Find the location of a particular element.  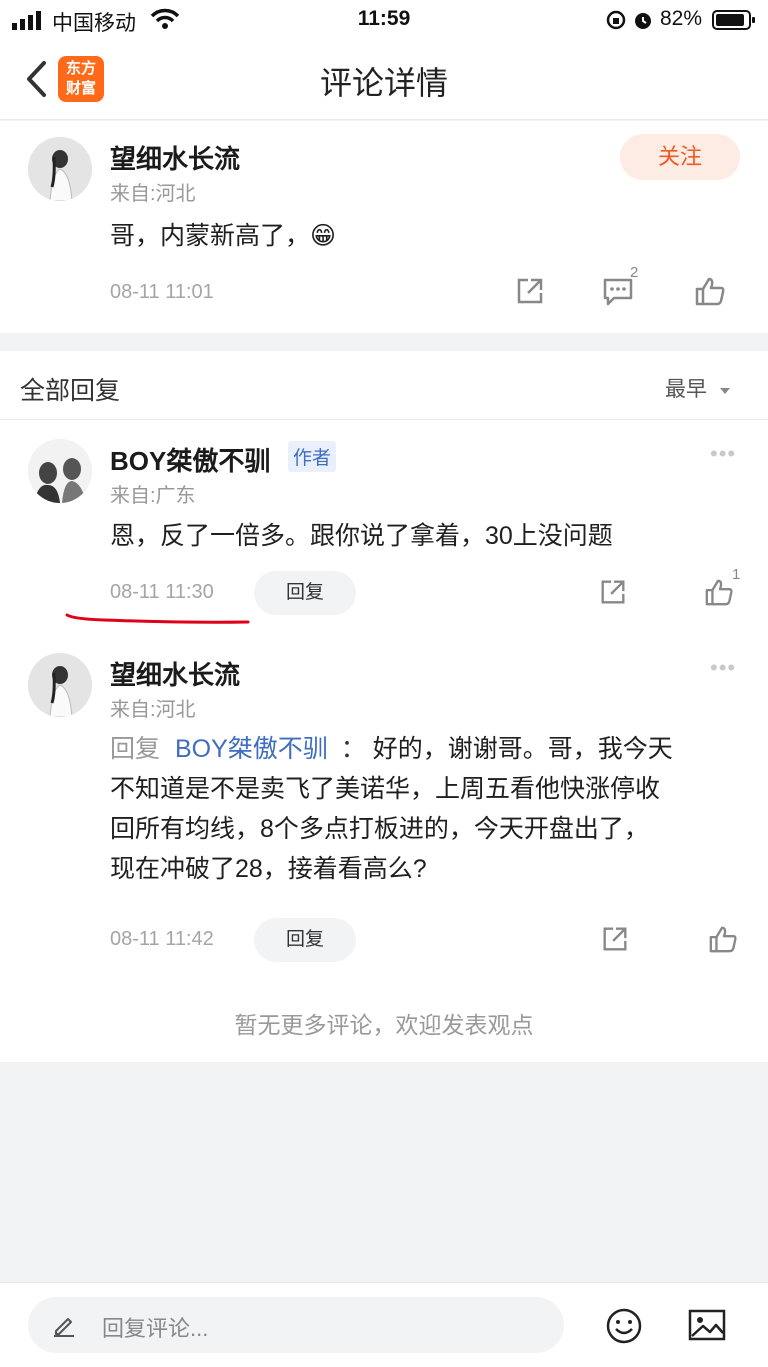

follow-button: 关注 is located at coordinates (680, 157).